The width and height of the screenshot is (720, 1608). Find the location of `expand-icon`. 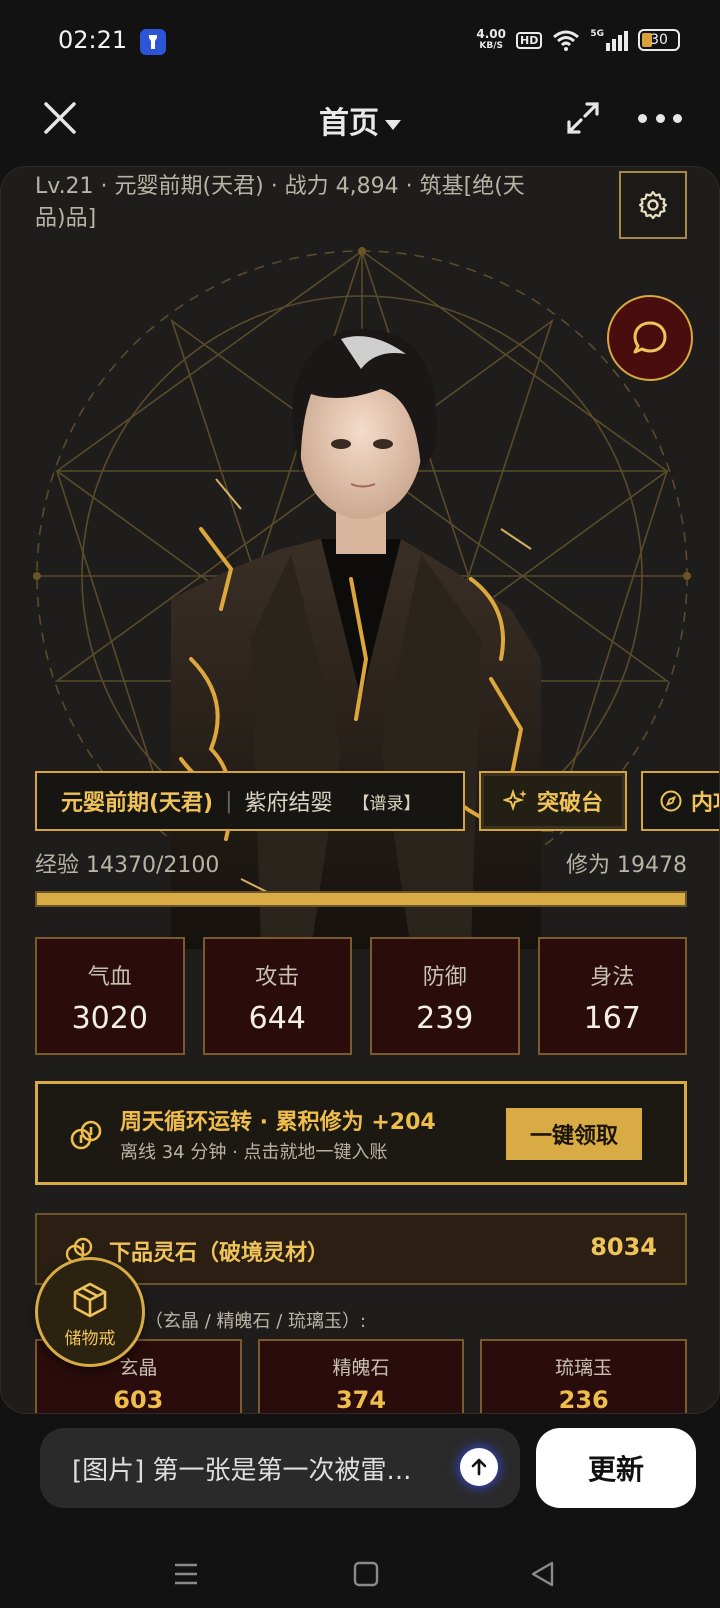

expand-icon is located at coordinates (583, 118).